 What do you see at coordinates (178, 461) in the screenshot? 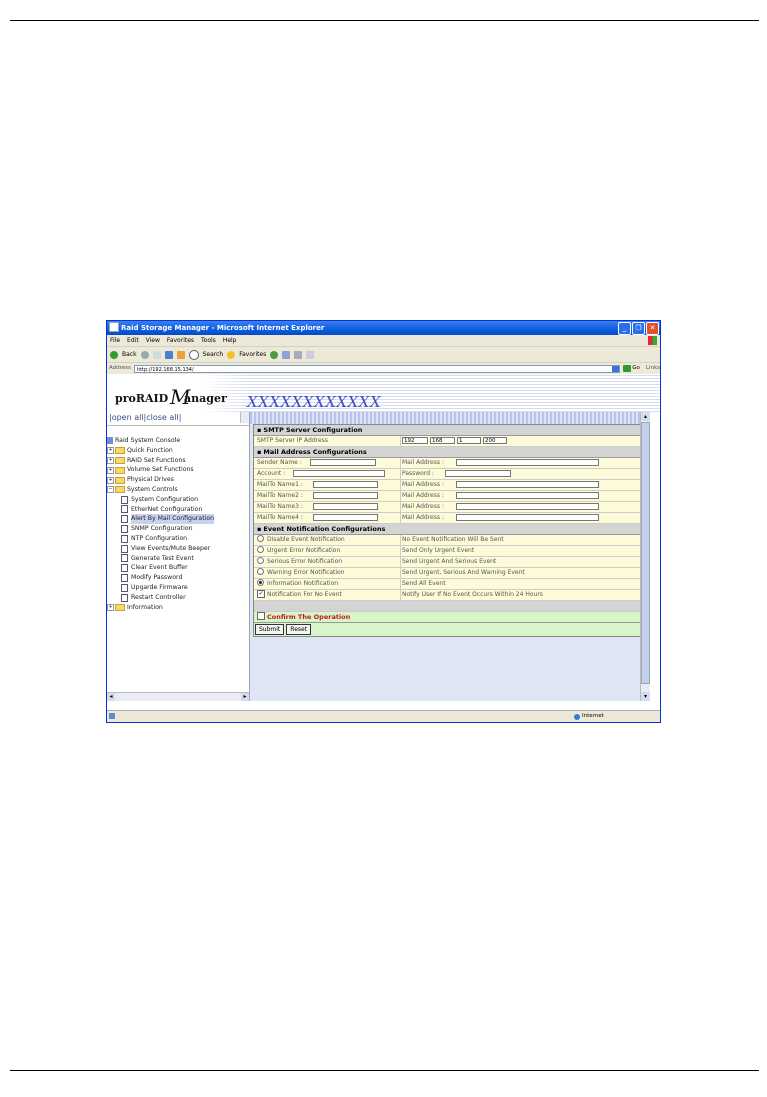
I see `sidebar-item-raid-set-functions: + RAID Set Functions` at bounding box center [178, 461].